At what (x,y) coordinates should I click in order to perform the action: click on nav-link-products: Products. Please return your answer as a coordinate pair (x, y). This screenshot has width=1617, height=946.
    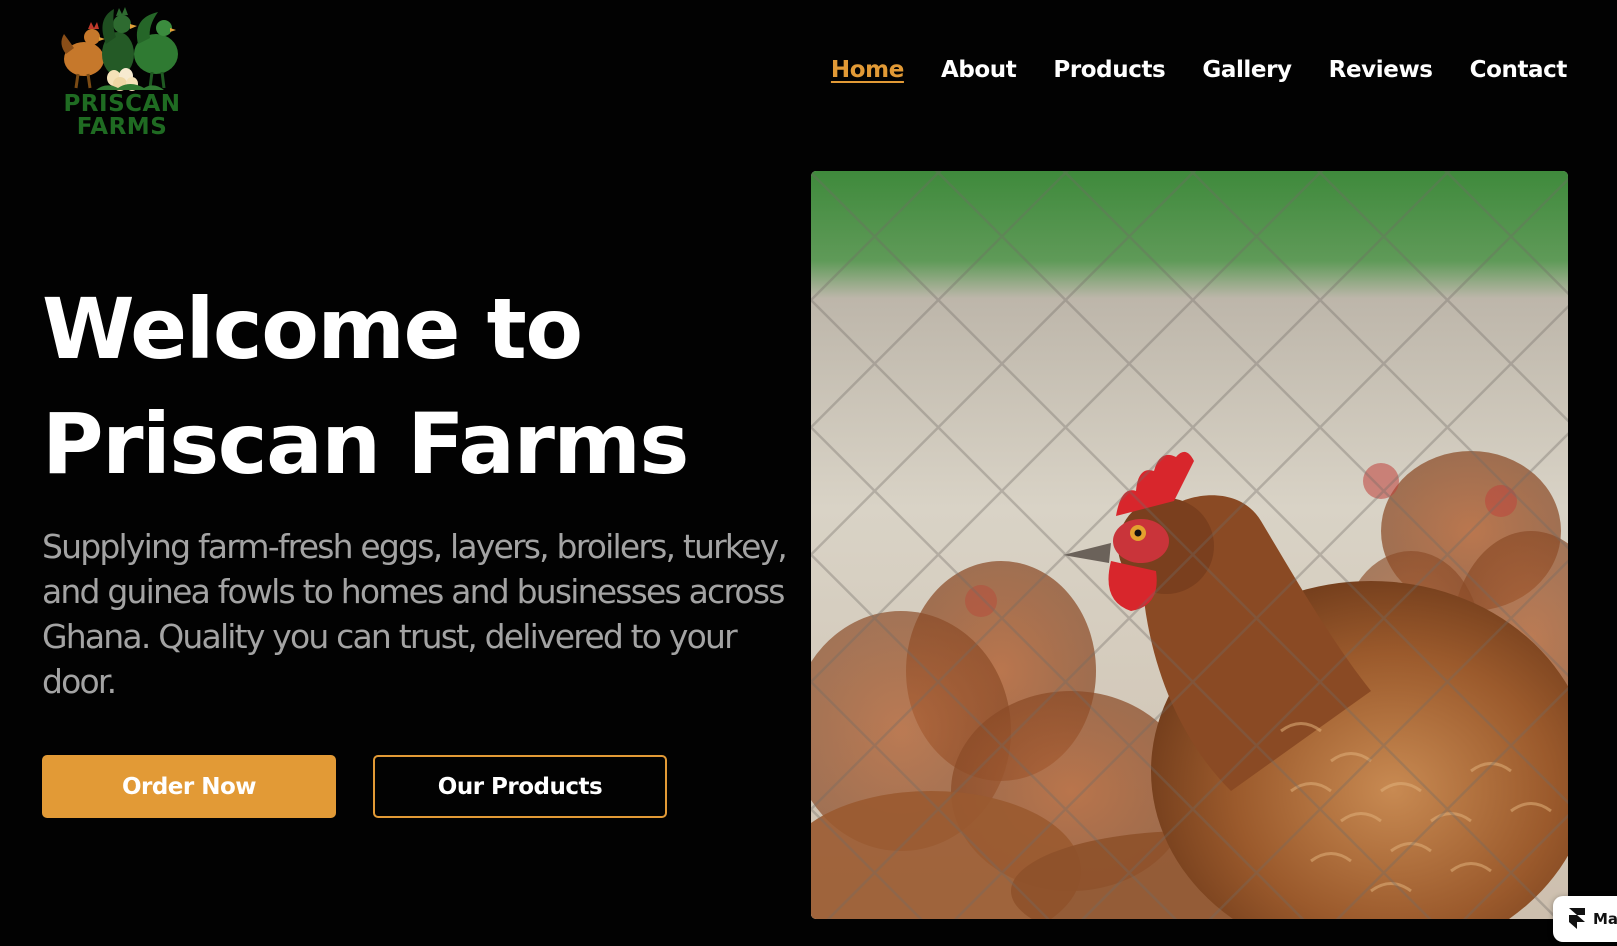
    Looking at the image, I should click on (1109, 70).